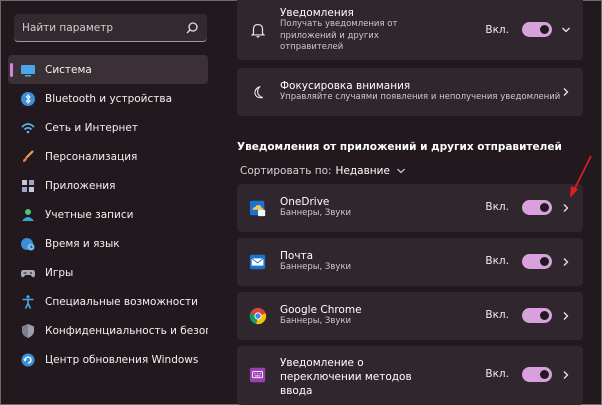  I want to click on sidebar-item-network: Сеть и Интернет, so click(108, 127).